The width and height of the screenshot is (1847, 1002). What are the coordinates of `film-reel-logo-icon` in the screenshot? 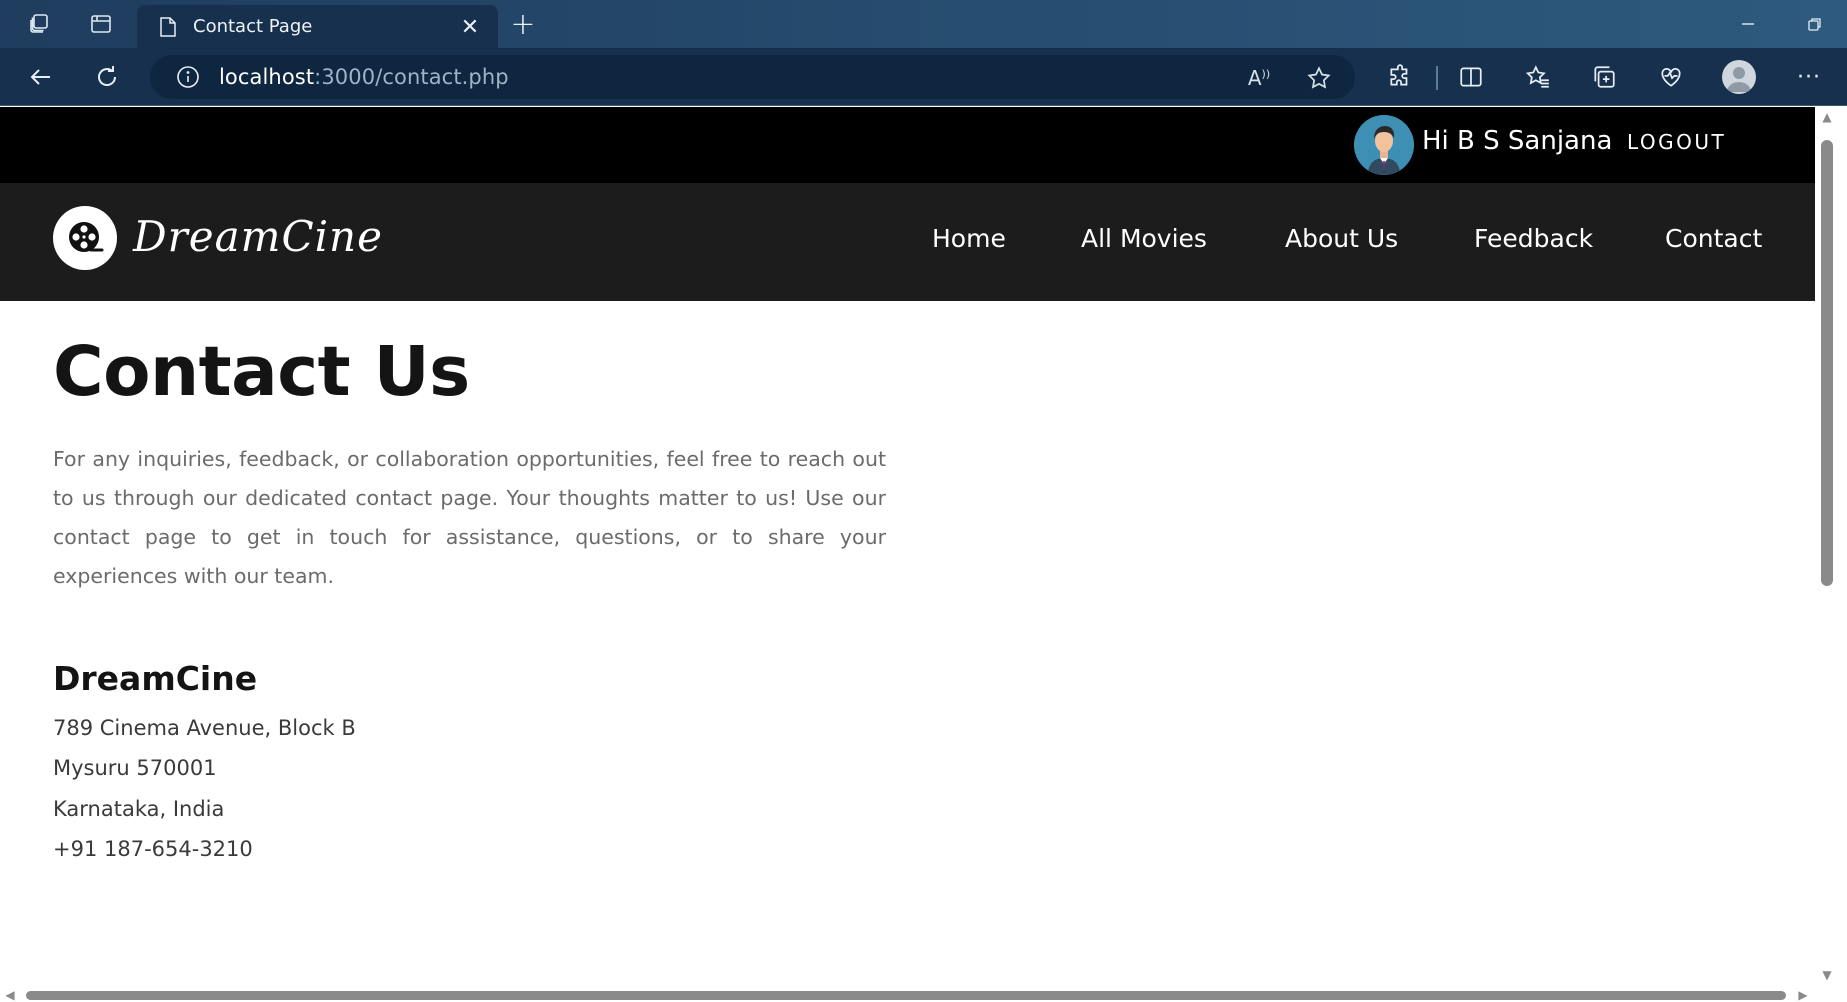 It's located at (85, 238).